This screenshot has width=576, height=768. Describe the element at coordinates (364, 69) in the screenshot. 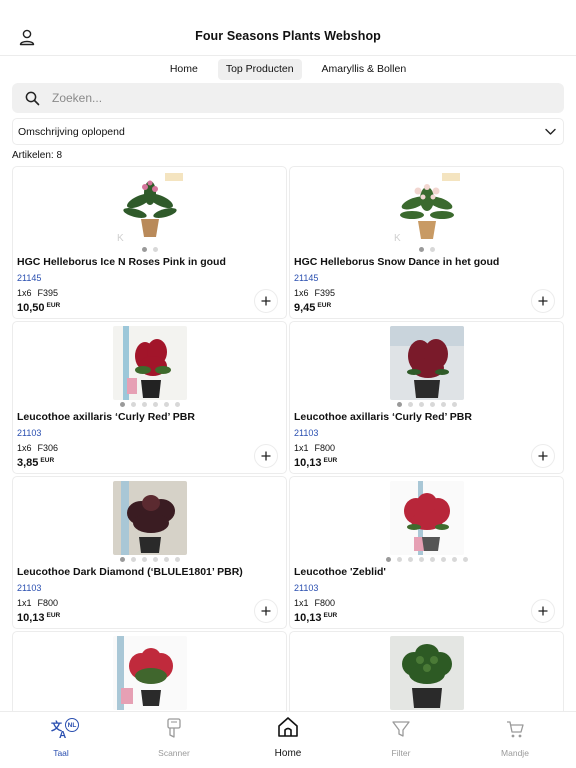

I see `tab-amaryllis-bollen: Amaryllis & Bollen` at that location.